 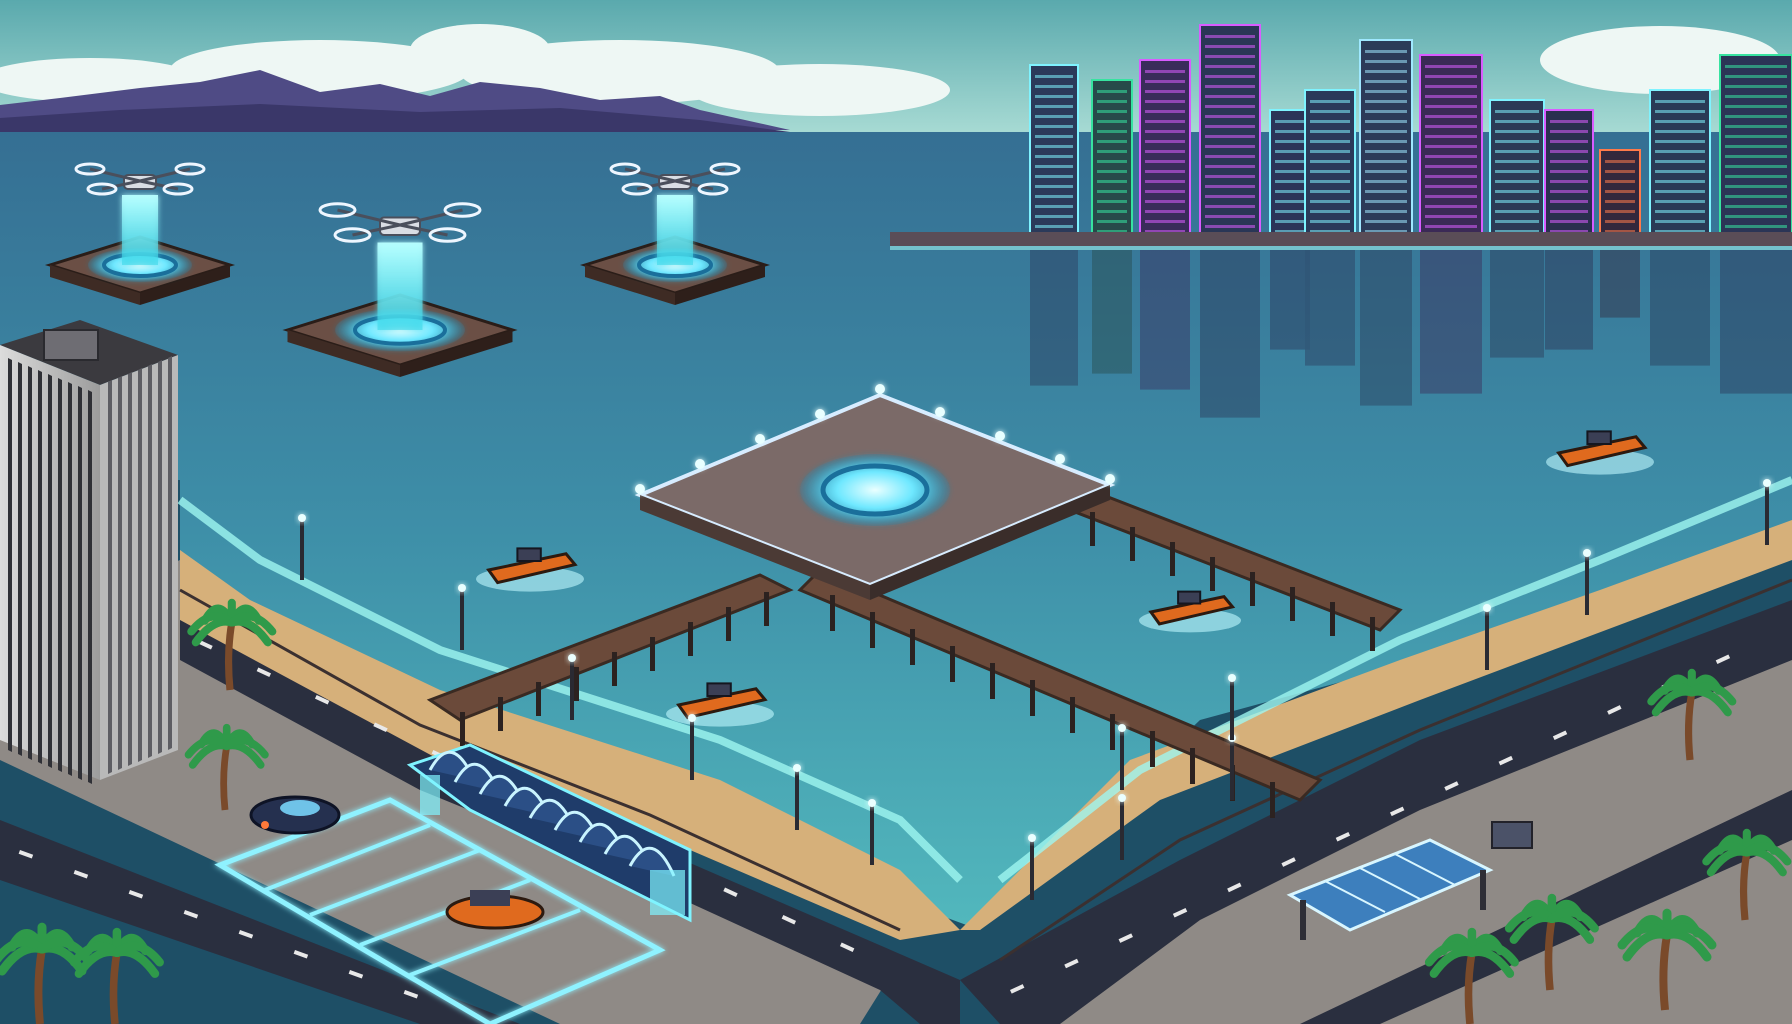 I want to click on palm-tree, so click(x=116, y=975).